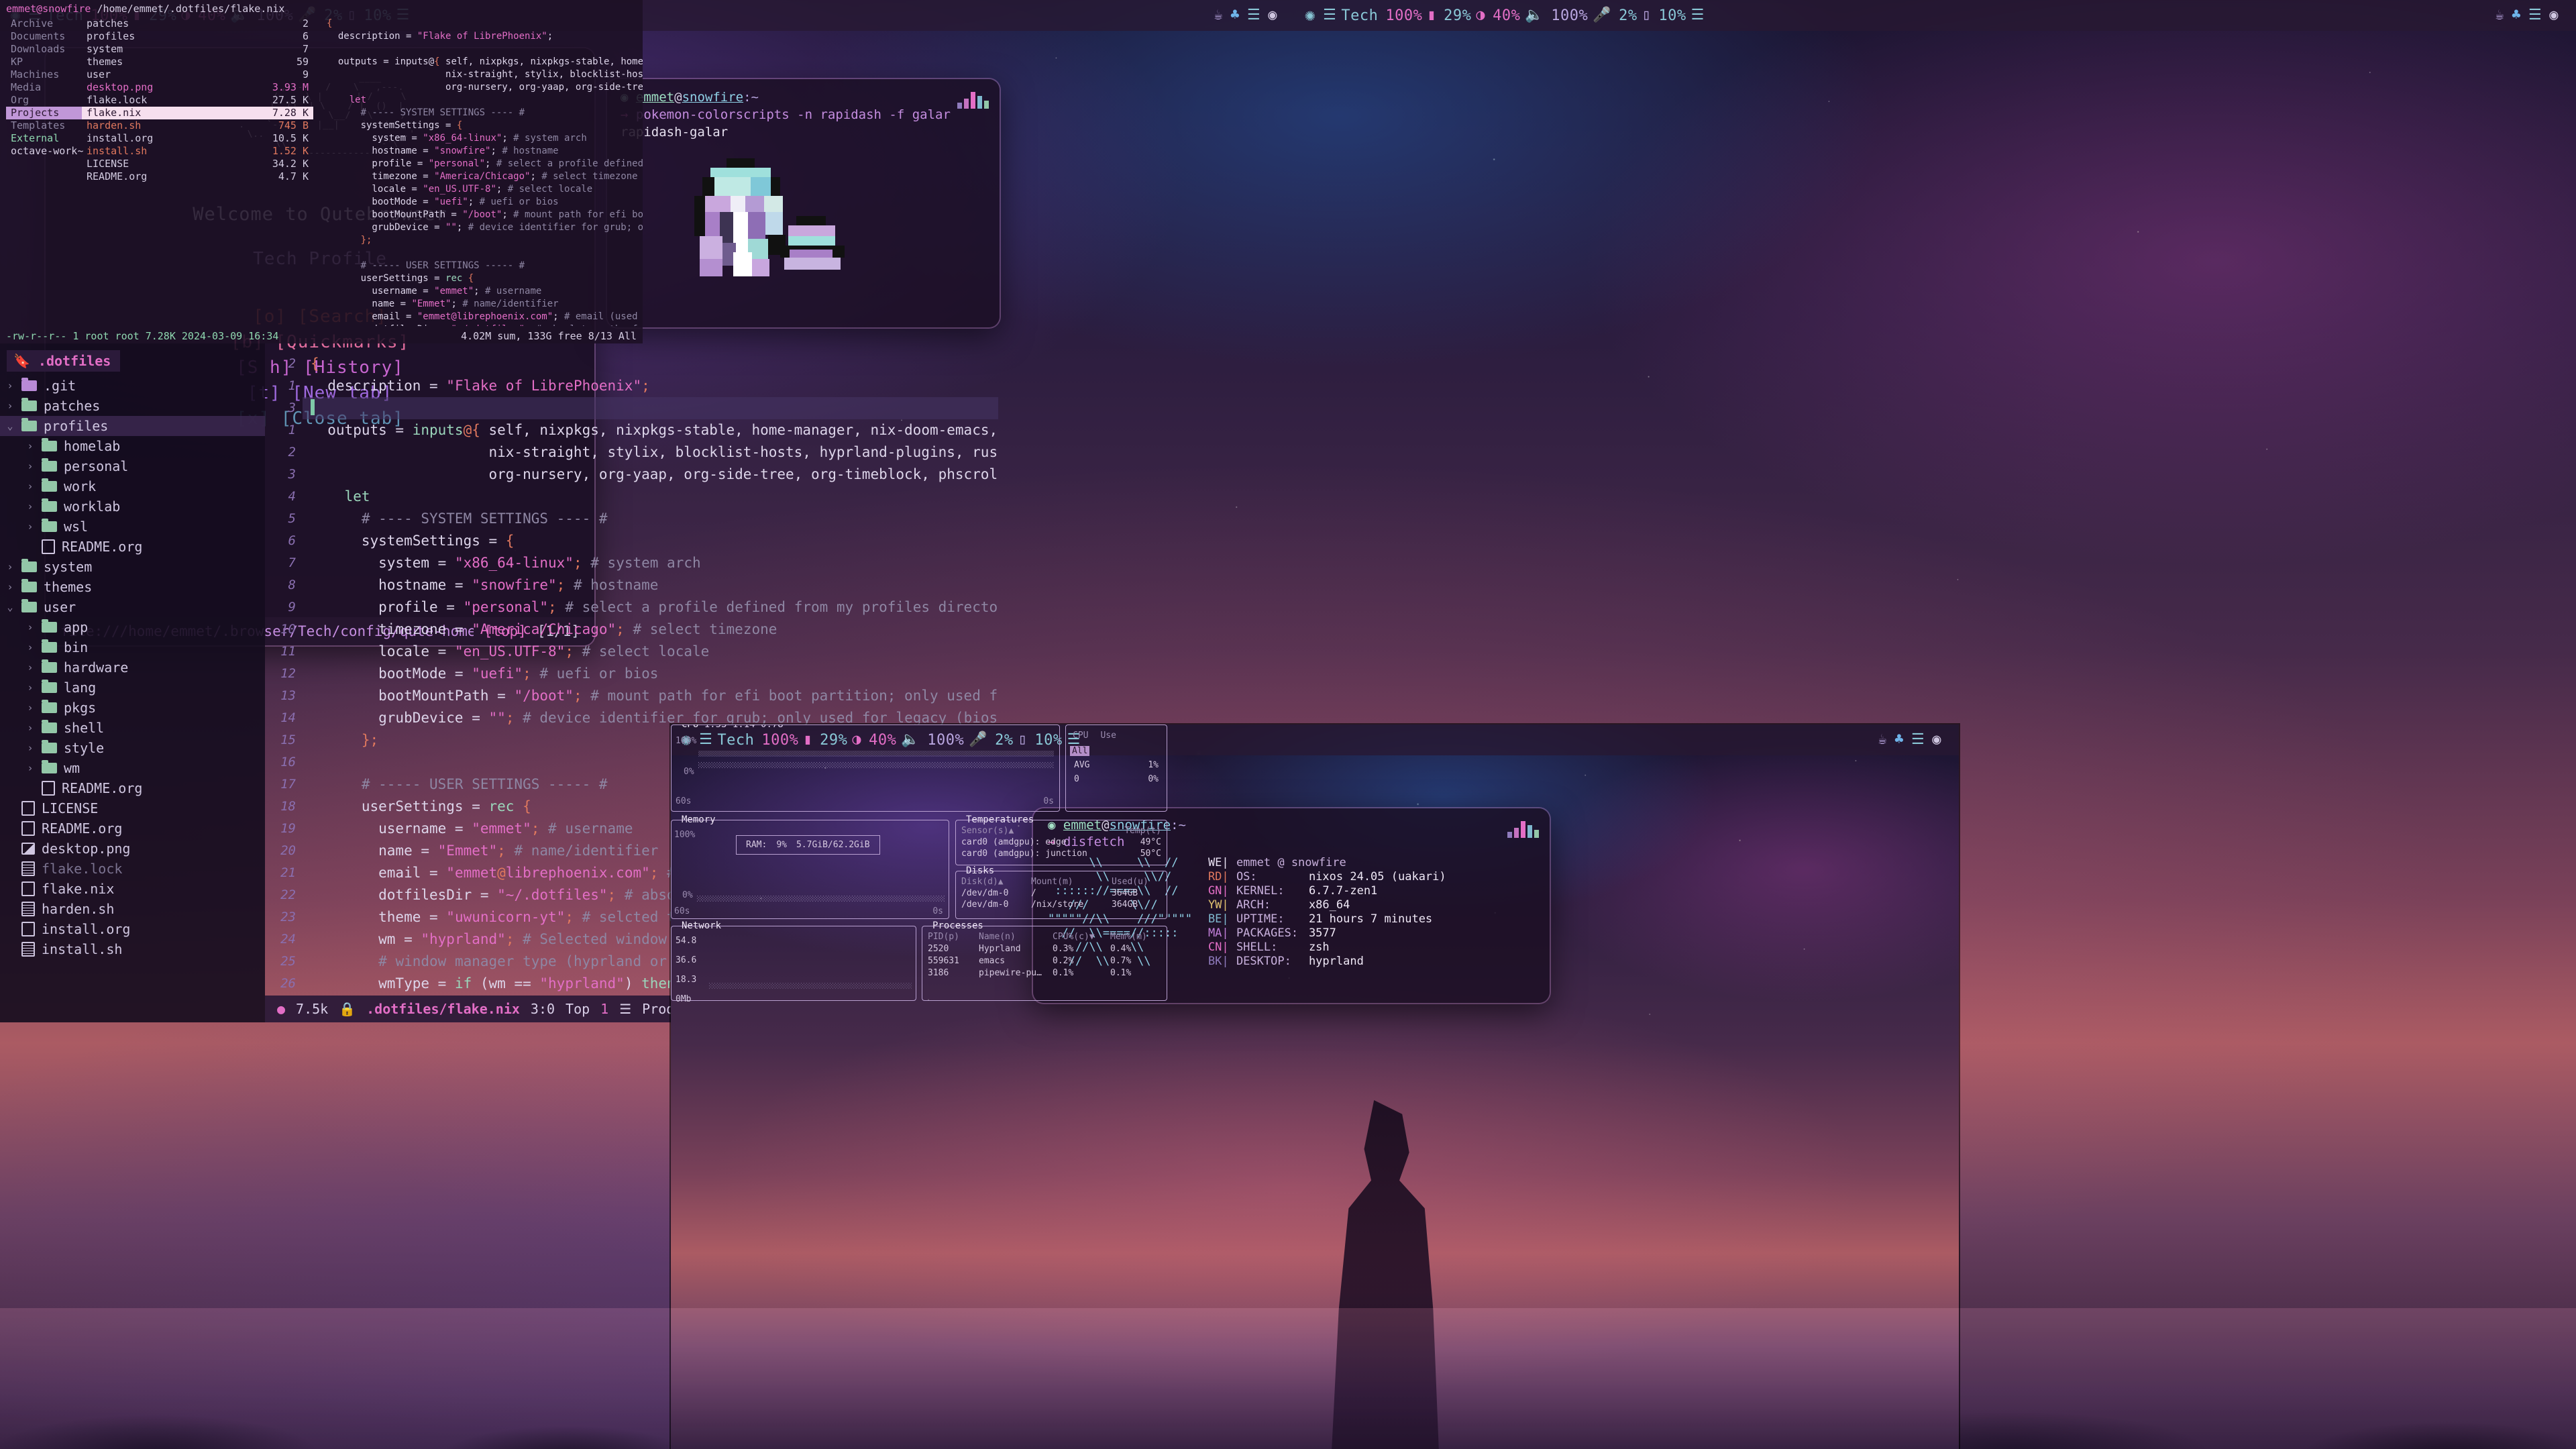  What do you see at coordinates (1410, 15) in the screenshot?
I see `battery-module: 100% ▮` at bounding box center [1410, 15].